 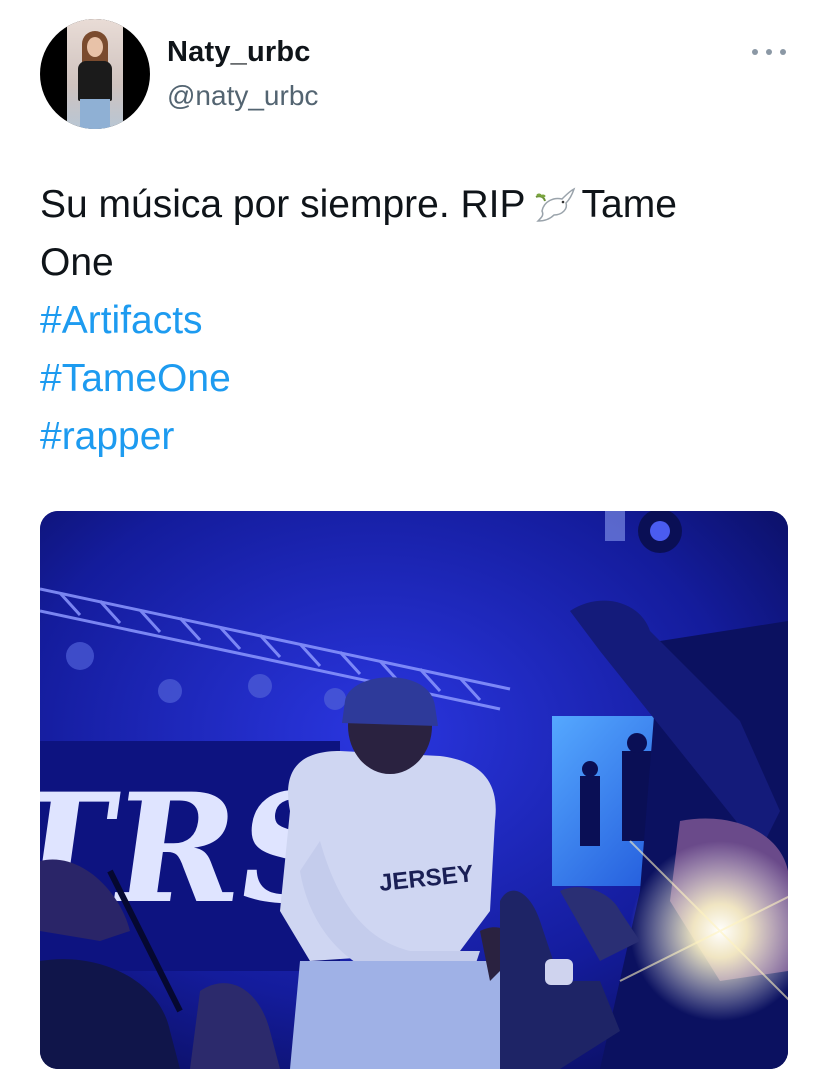 What do you see at coordinates (410, 437) in the screenshot?
I see `hashtag-link: #rapper` at bounding box center [410, 437].